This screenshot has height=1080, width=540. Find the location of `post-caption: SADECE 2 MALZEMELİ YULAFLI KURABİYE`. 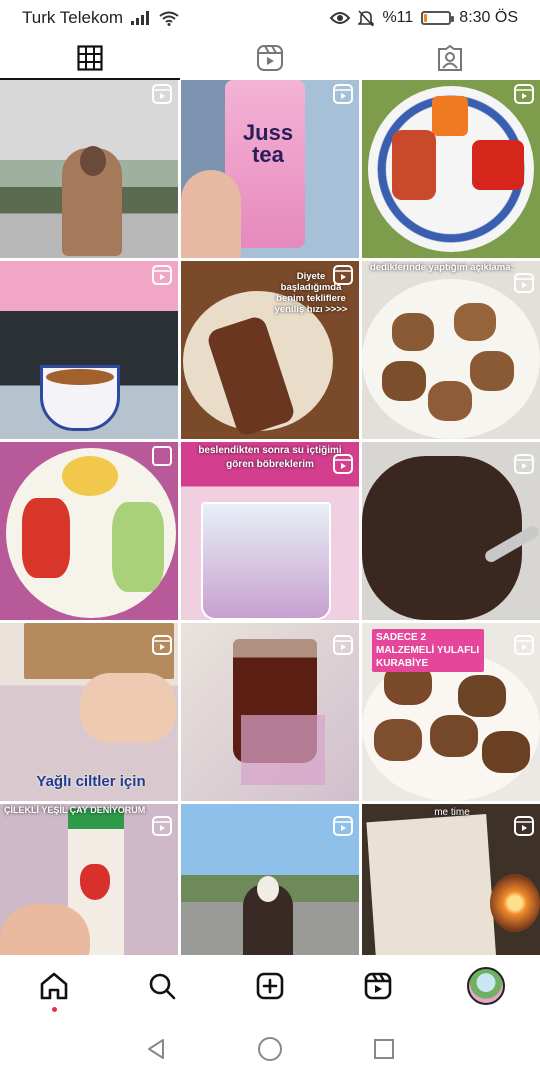

post-caption: SADECE 2 MALZEMELİ YULAFLI KURABİYE is located at coordinates (428, 650).